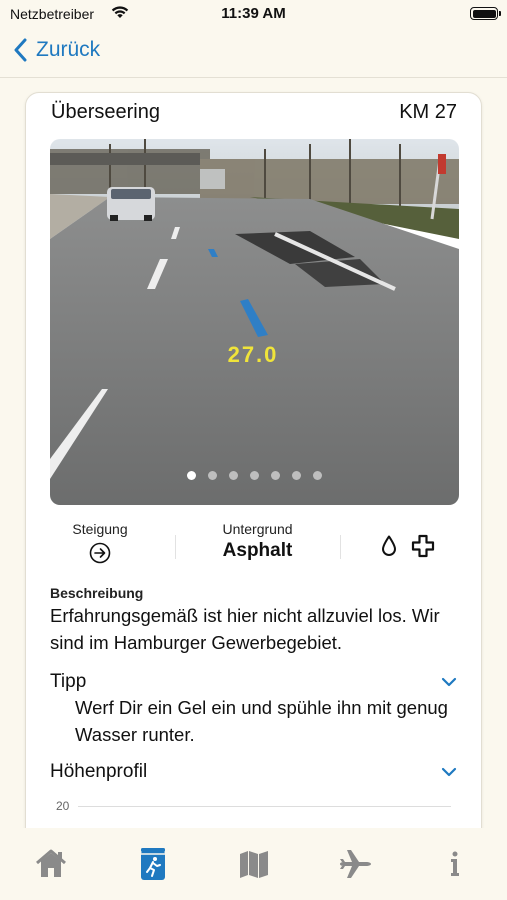 This screenshot has width=507, height=900. I want to click on map-icon, so click(254, 864).